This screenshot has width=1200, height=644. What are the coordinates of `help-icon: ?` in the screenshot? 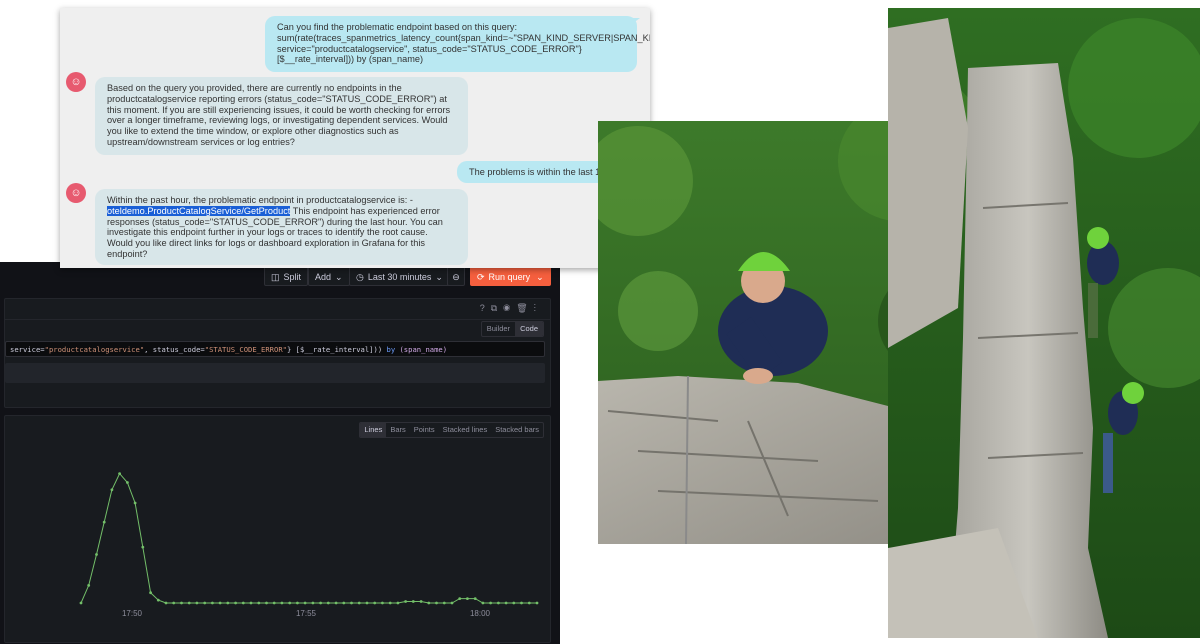 It's located at (485, 308).